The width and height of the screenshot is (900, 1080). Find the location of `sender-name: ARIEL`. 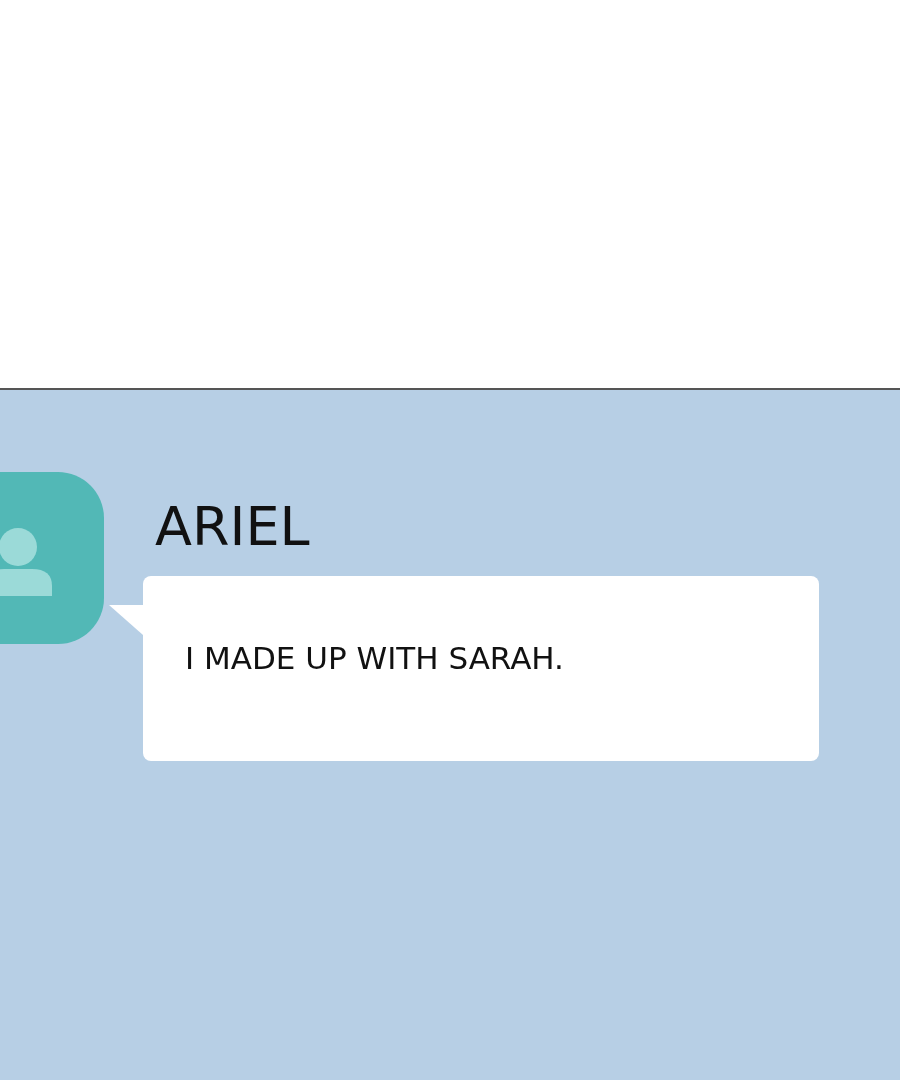

sender-name: ARIEL is located at coordinates (233, 527).